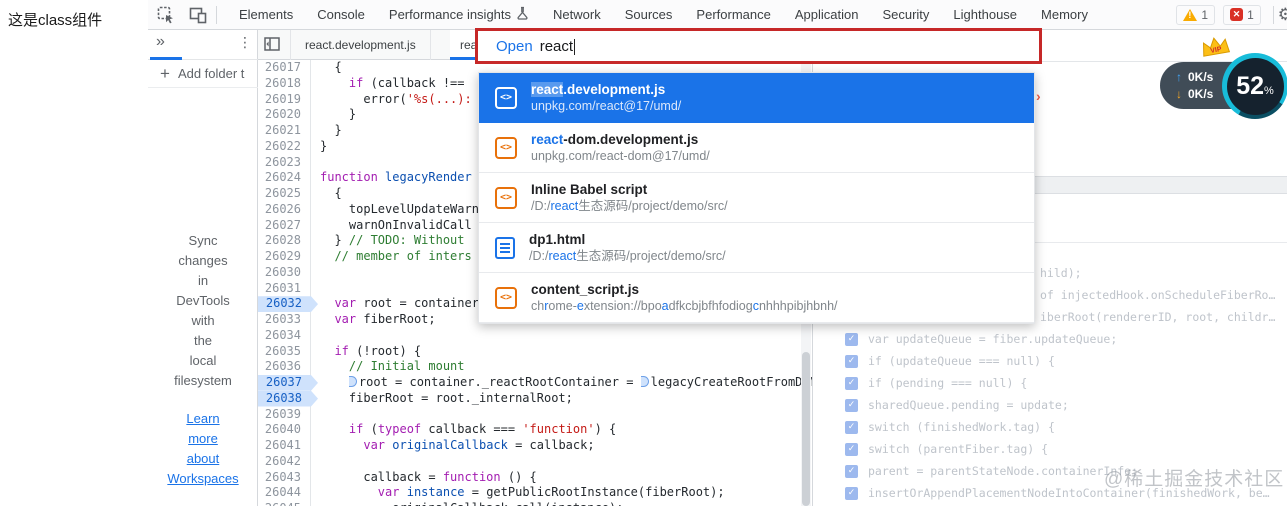 This screenshot has height=506, width=1287. I want to click on line-number: 26021, so click(284, 131).